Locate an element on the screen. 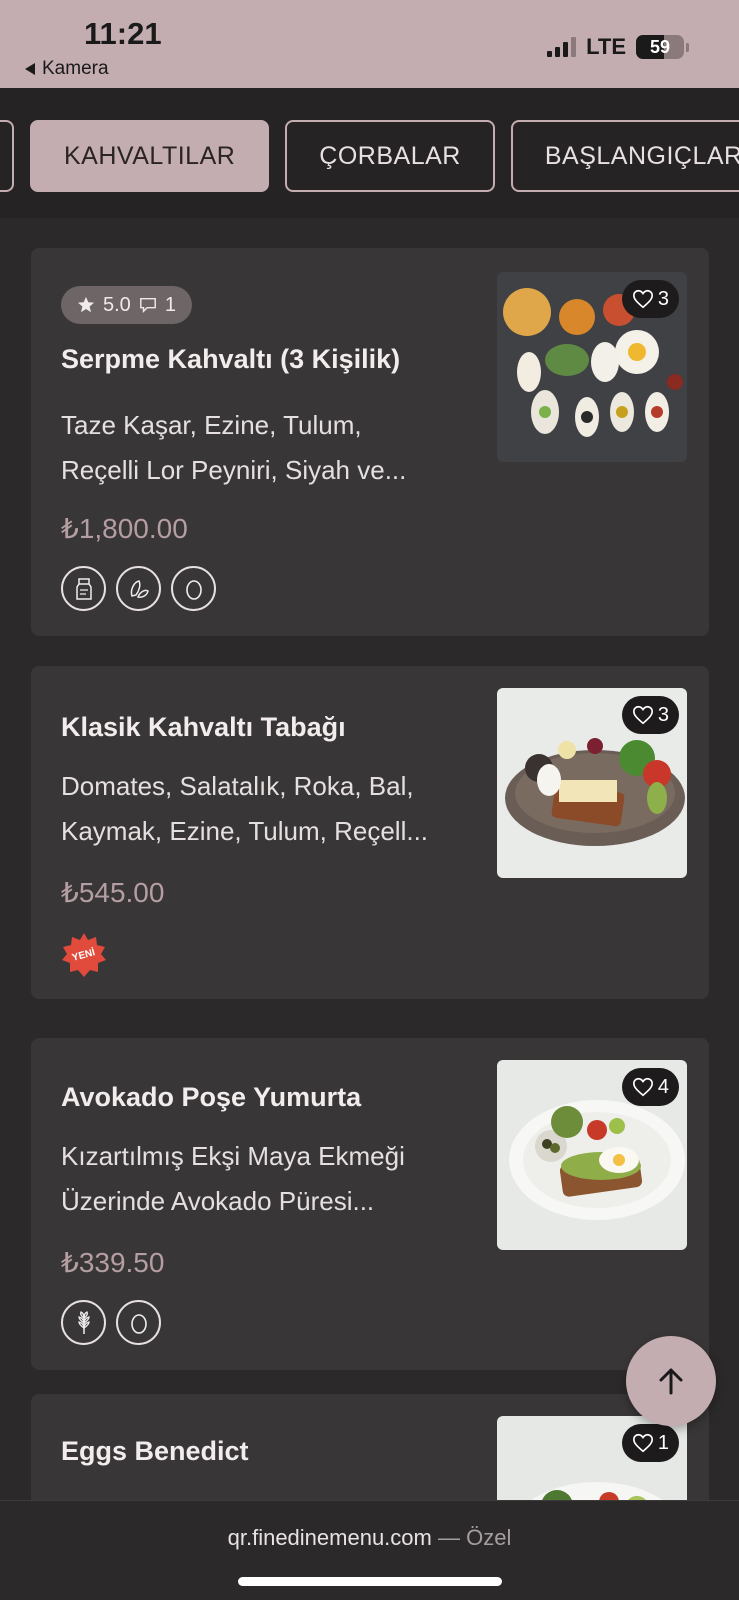 The height and width of the screenshot is (1600, 739). network-label: LTE is located at coordinates (606, 46).